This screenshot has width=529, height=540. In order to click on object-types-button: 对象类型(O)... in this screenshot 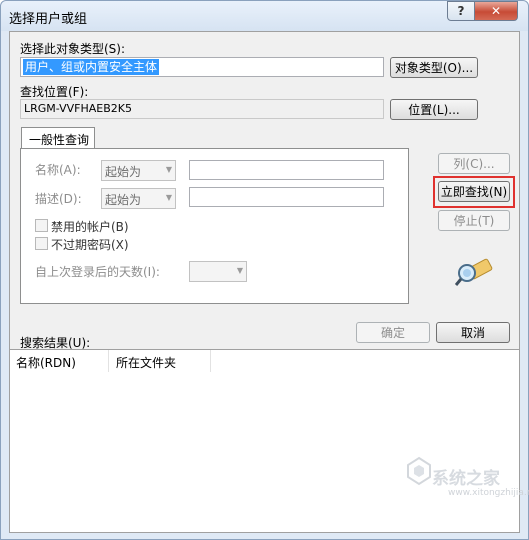, I will do `click(434, 67)`.